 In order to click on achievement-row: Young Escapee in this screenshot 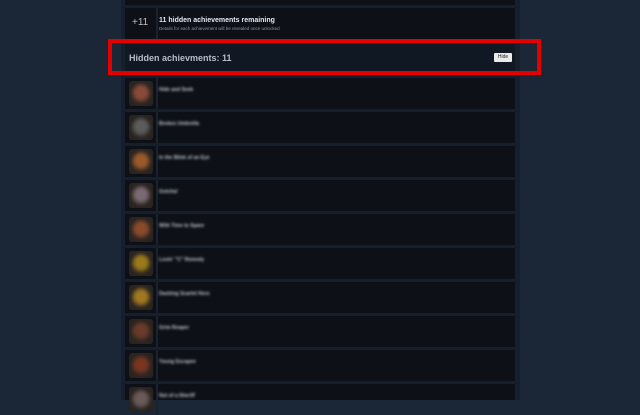, I will do `click(320, 365)`.